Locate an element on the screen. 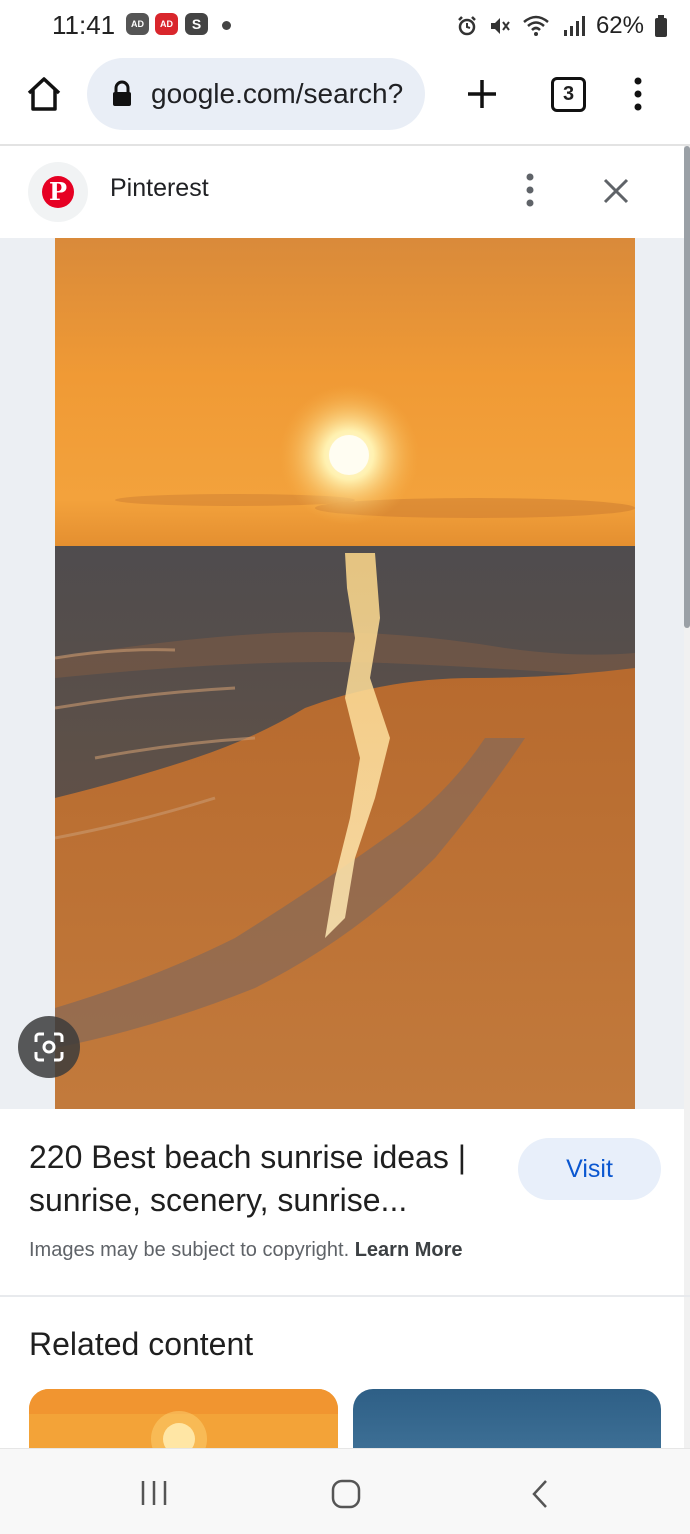 The width and height of the screenshot is (690, 1534). copyright-text: Images may be subject to copyright. is located at coordinates (189, 1250).